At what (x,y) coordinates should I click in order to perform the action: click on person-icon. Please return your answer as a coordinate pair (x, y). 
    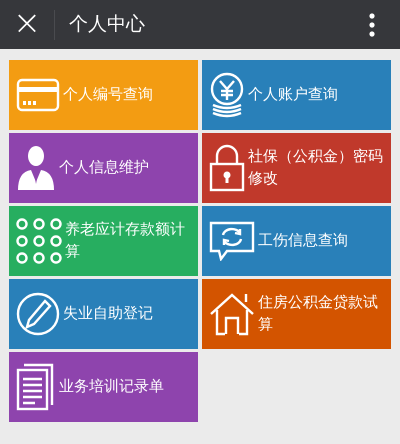
    Looking at the image, I should click on (36, 168).